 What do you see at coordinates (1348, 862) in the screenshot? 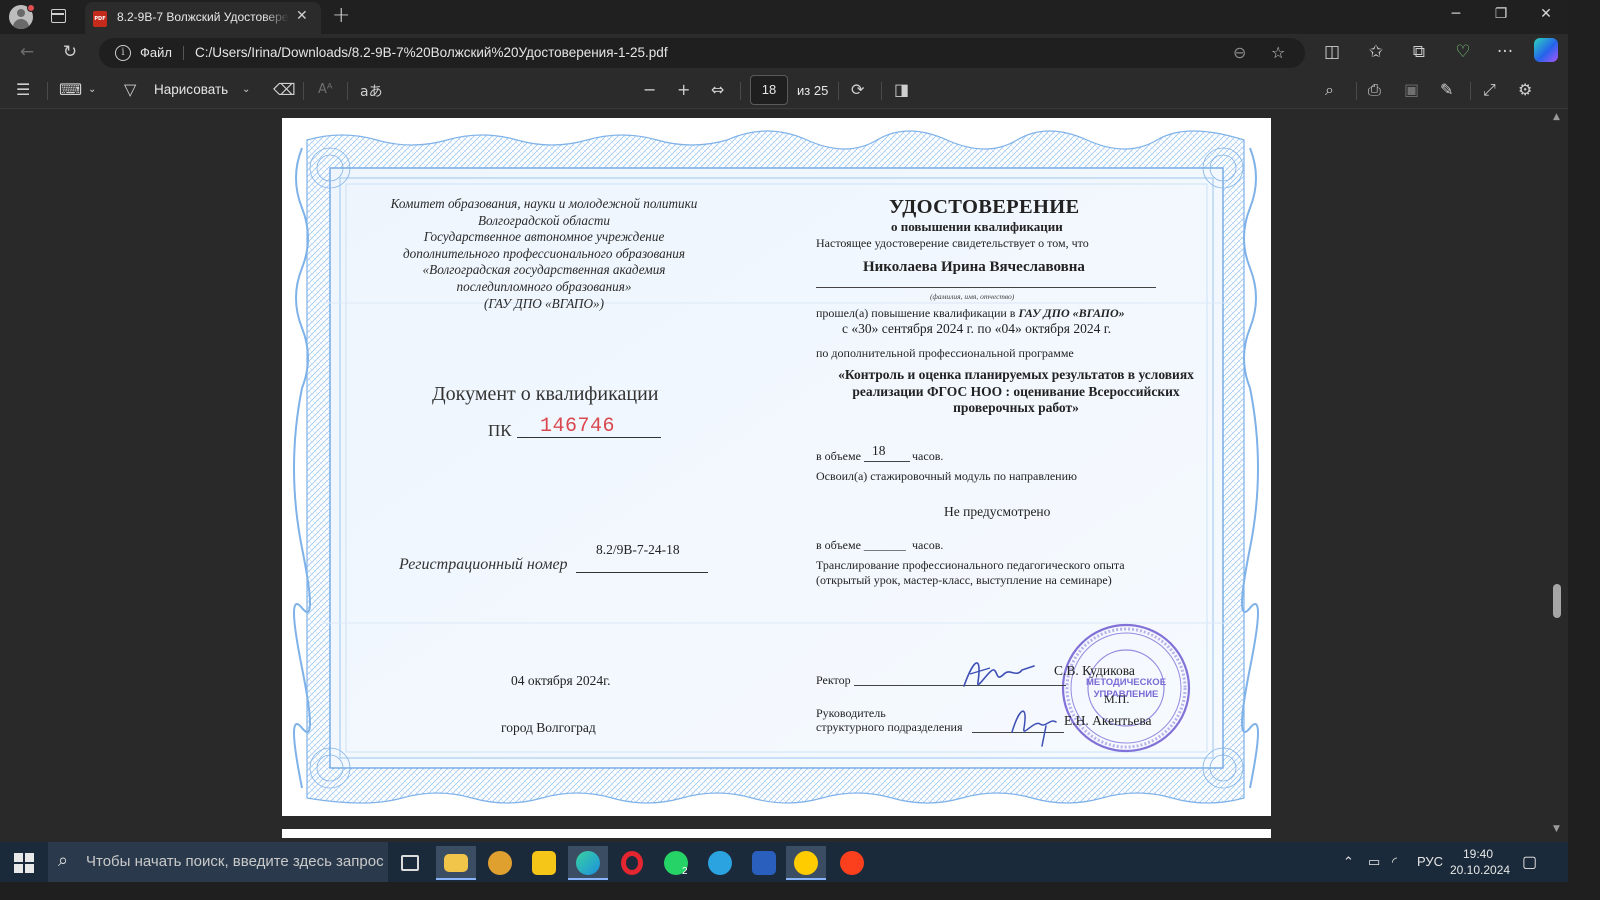
I see `tray-overflow-chevron-icon: ⌃` at bounding box center [1348, 862].